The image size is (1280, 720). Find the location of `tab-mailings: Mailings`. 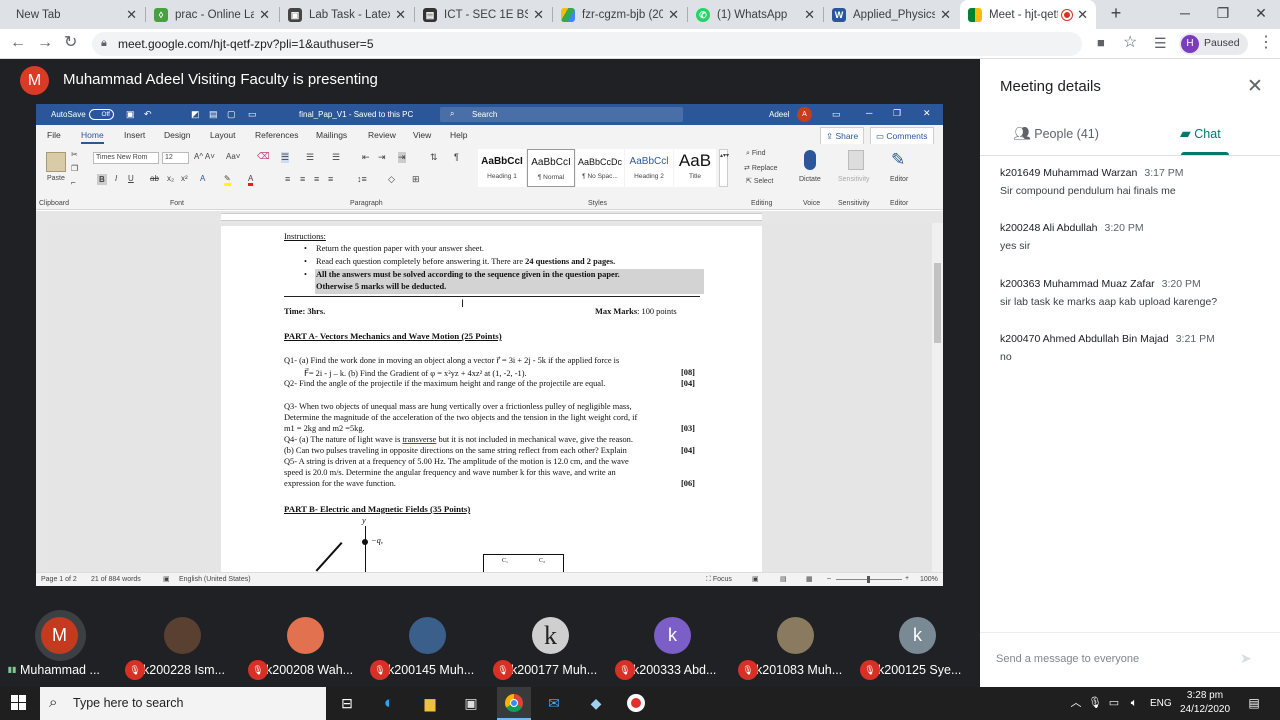

tab-mailings: Mailings is located at coordinates (331, 135).